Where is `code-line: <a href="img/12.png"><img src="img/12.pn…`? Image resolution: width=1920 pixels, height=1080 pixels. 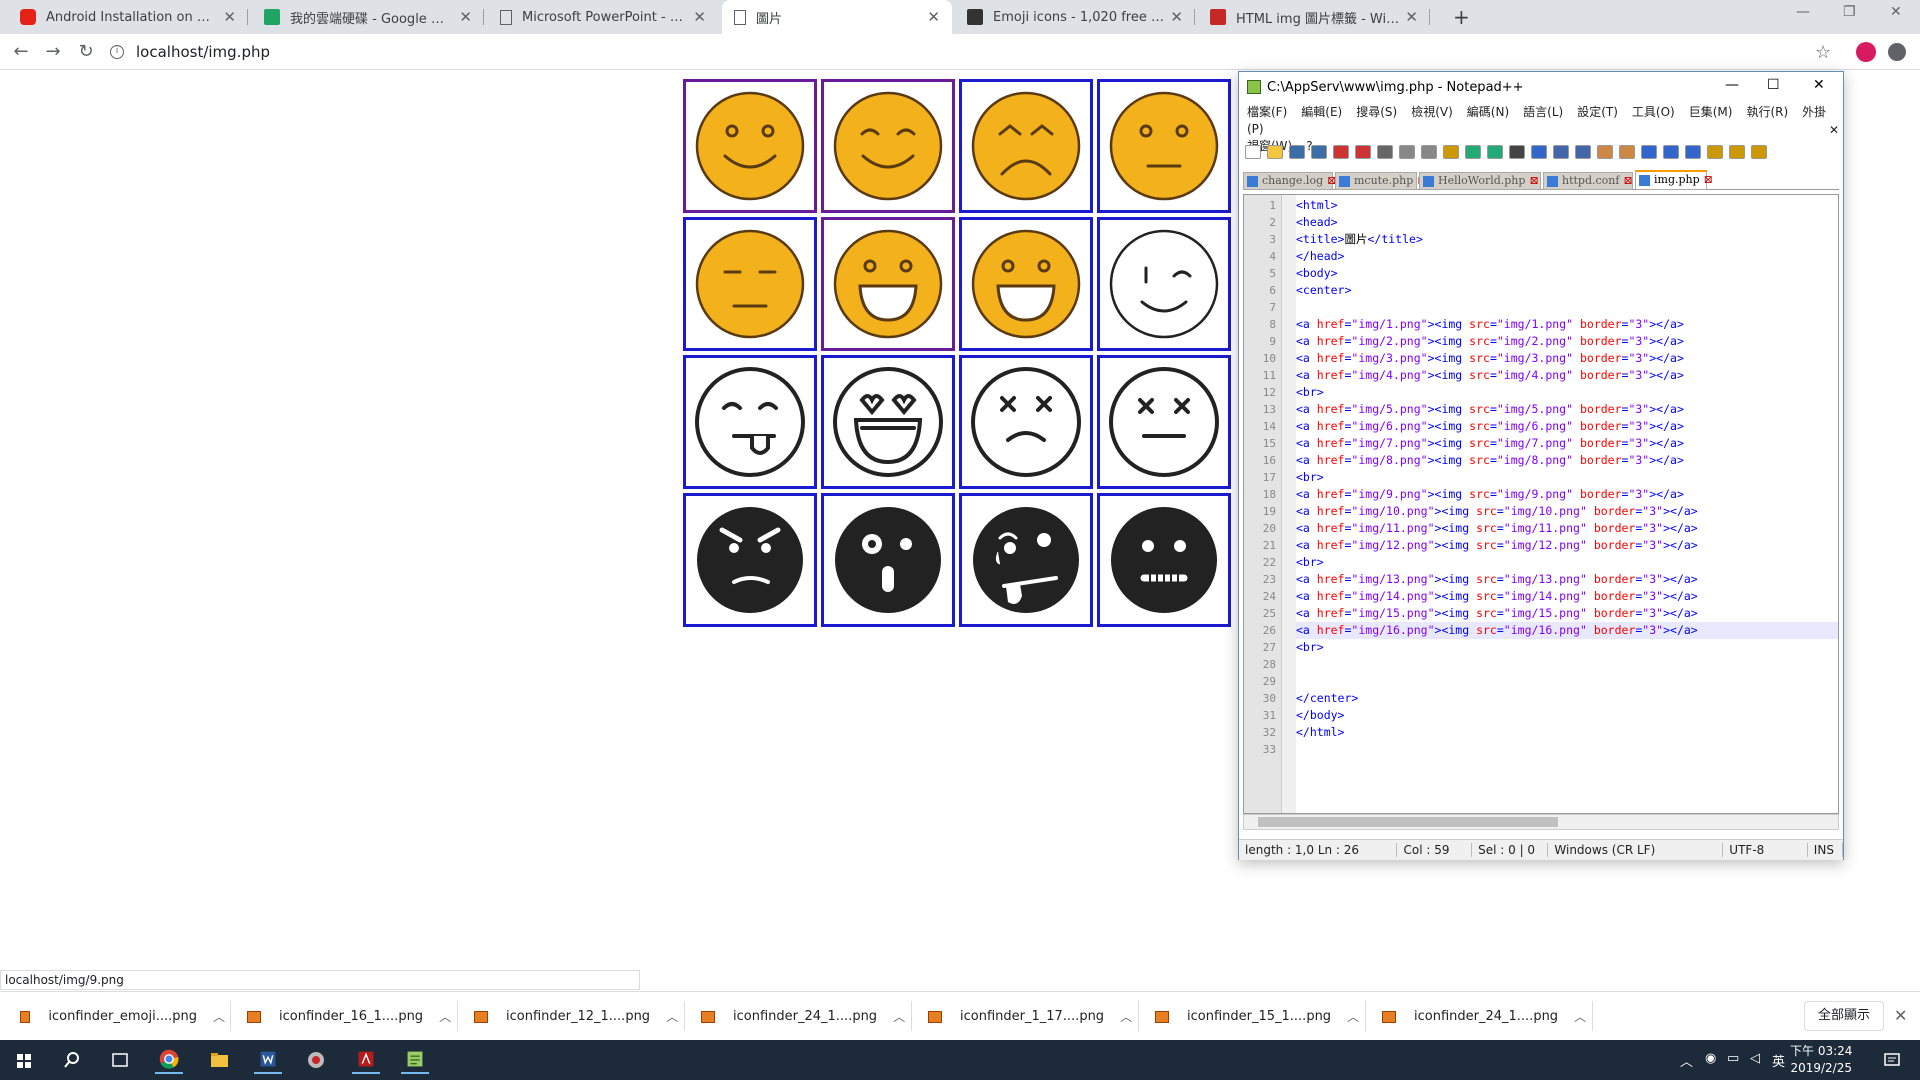 code-line: <a href="img/12.png"><img src="img/12.pn… is located at coordinates (1567, 545).